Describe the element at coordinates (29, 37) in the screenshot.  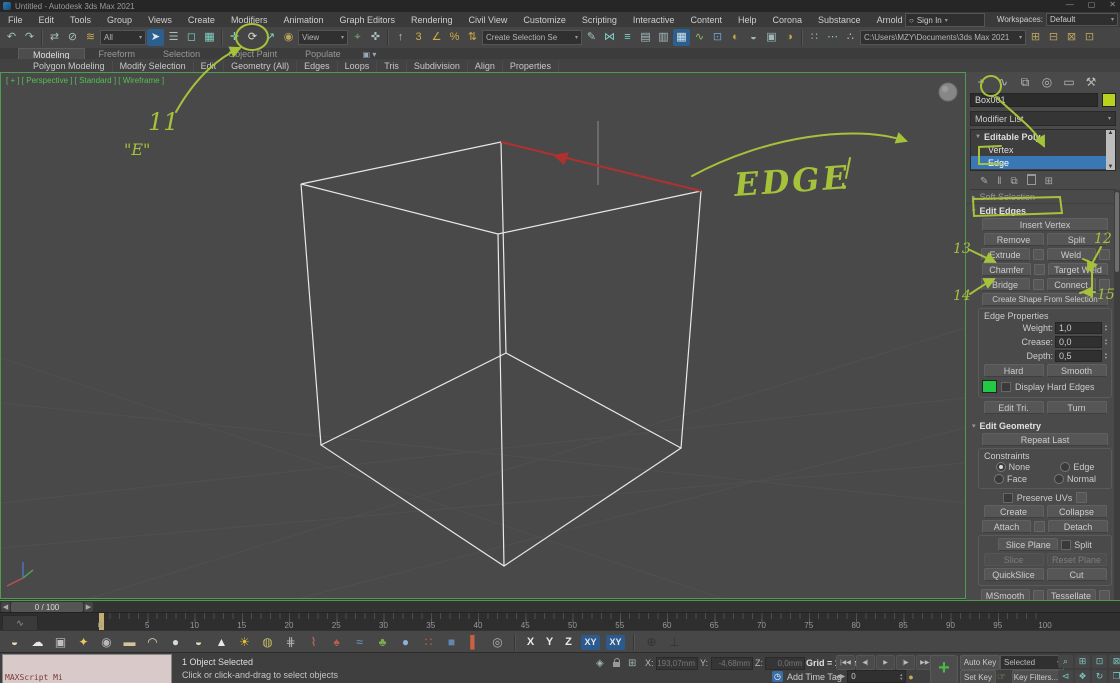
I see `redo-icon: ↷` at that location.